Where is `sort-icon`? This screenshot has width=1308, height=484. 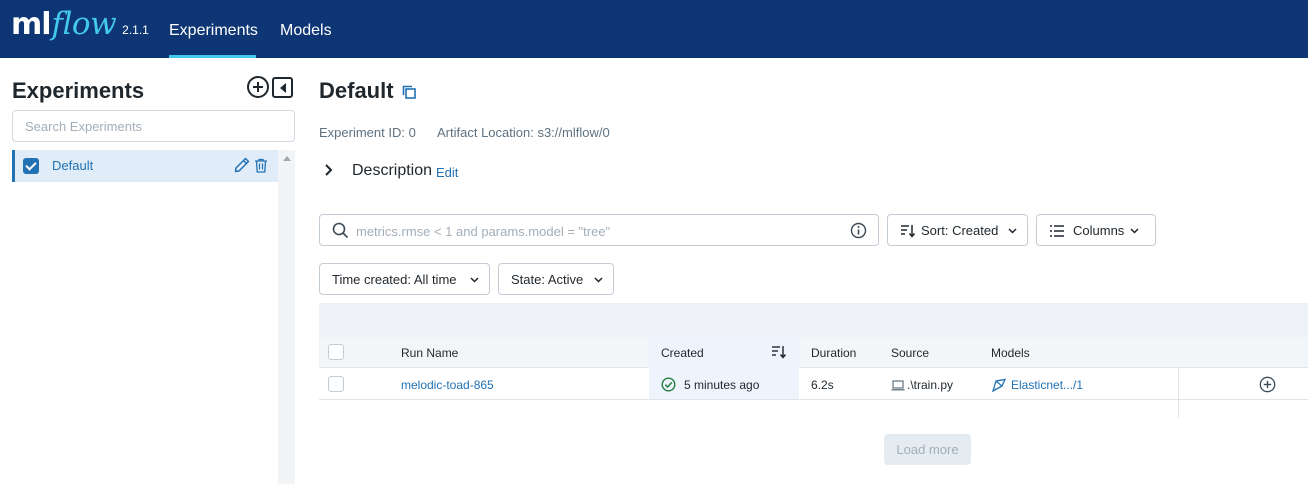 sort-icon is located at coordinates (908, 231).